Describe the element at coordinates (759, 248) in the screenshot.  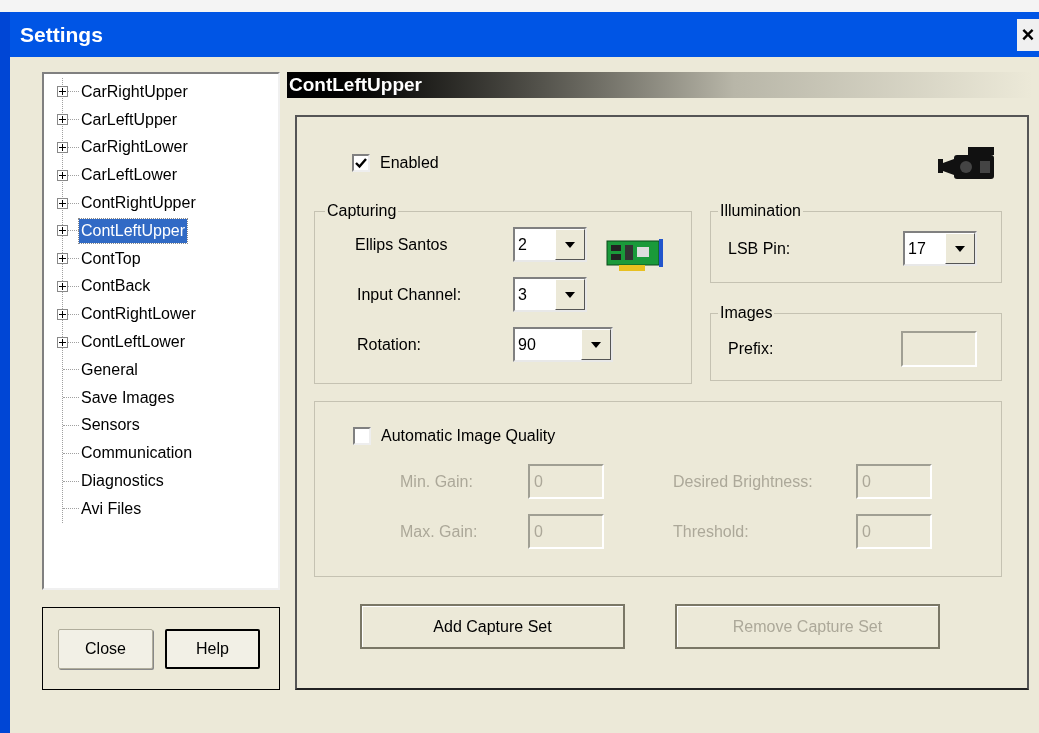
I see `field-label: LSB Pin:` at that location.